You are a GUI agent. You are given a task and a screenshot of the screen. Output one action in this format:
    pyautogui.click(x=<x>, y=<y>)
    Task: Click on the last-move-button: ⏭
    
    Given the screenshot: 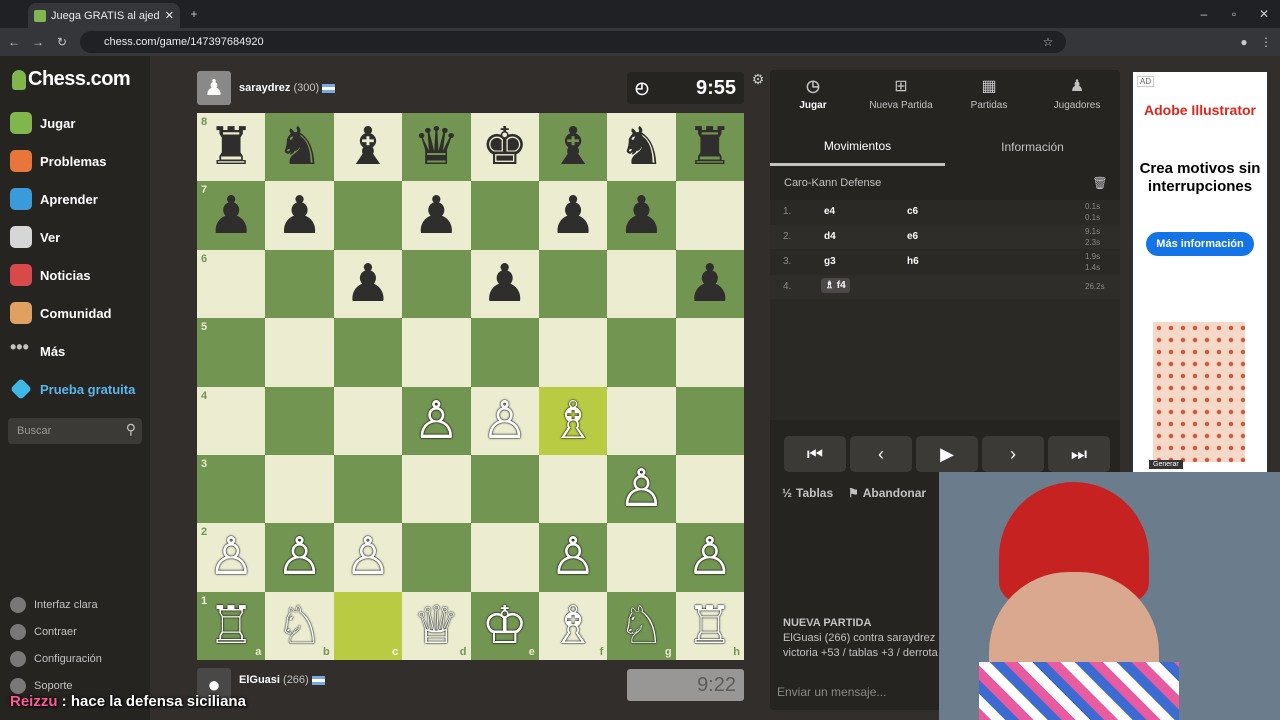 What is the action you would take?
    pyautogui.click(x=1079, y=454)
    